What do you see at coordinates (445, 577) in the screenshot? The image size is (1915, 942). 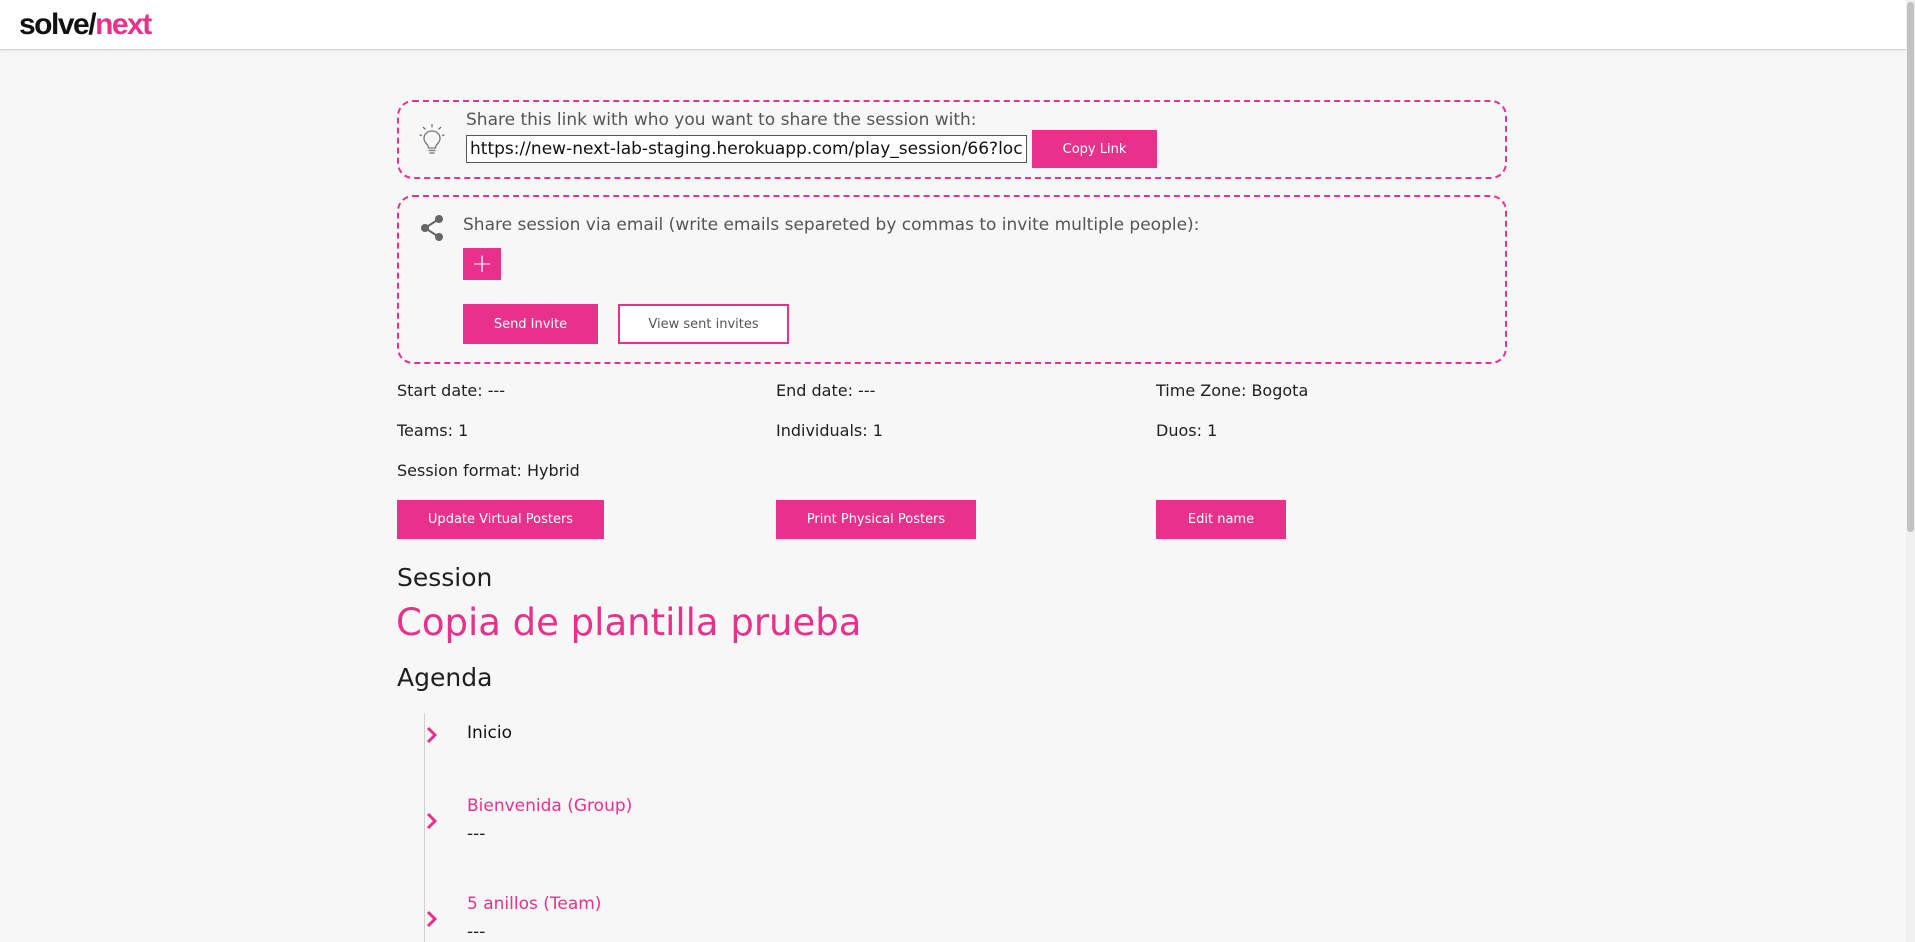 I see `session-heading: Session` at bounding box center [445, 577].